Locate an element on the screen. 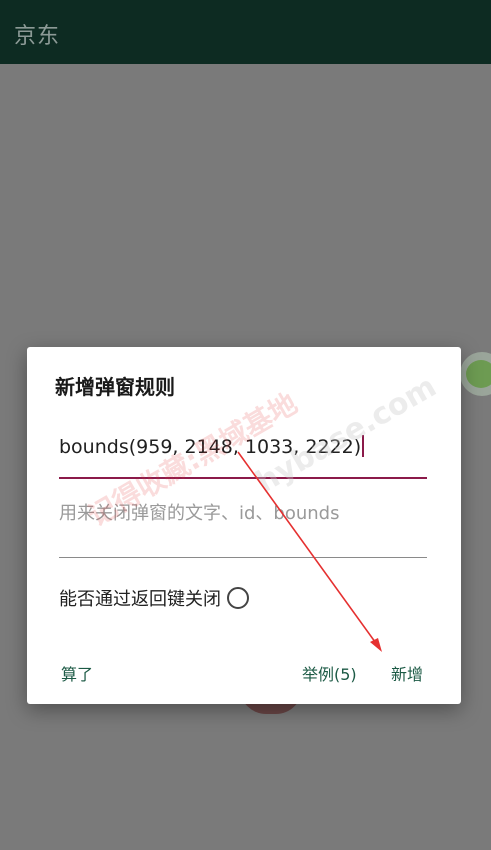 The image size is (491, 850). back-close-label: 能否通过返回键关闭 is located at coordinates (140, 599).